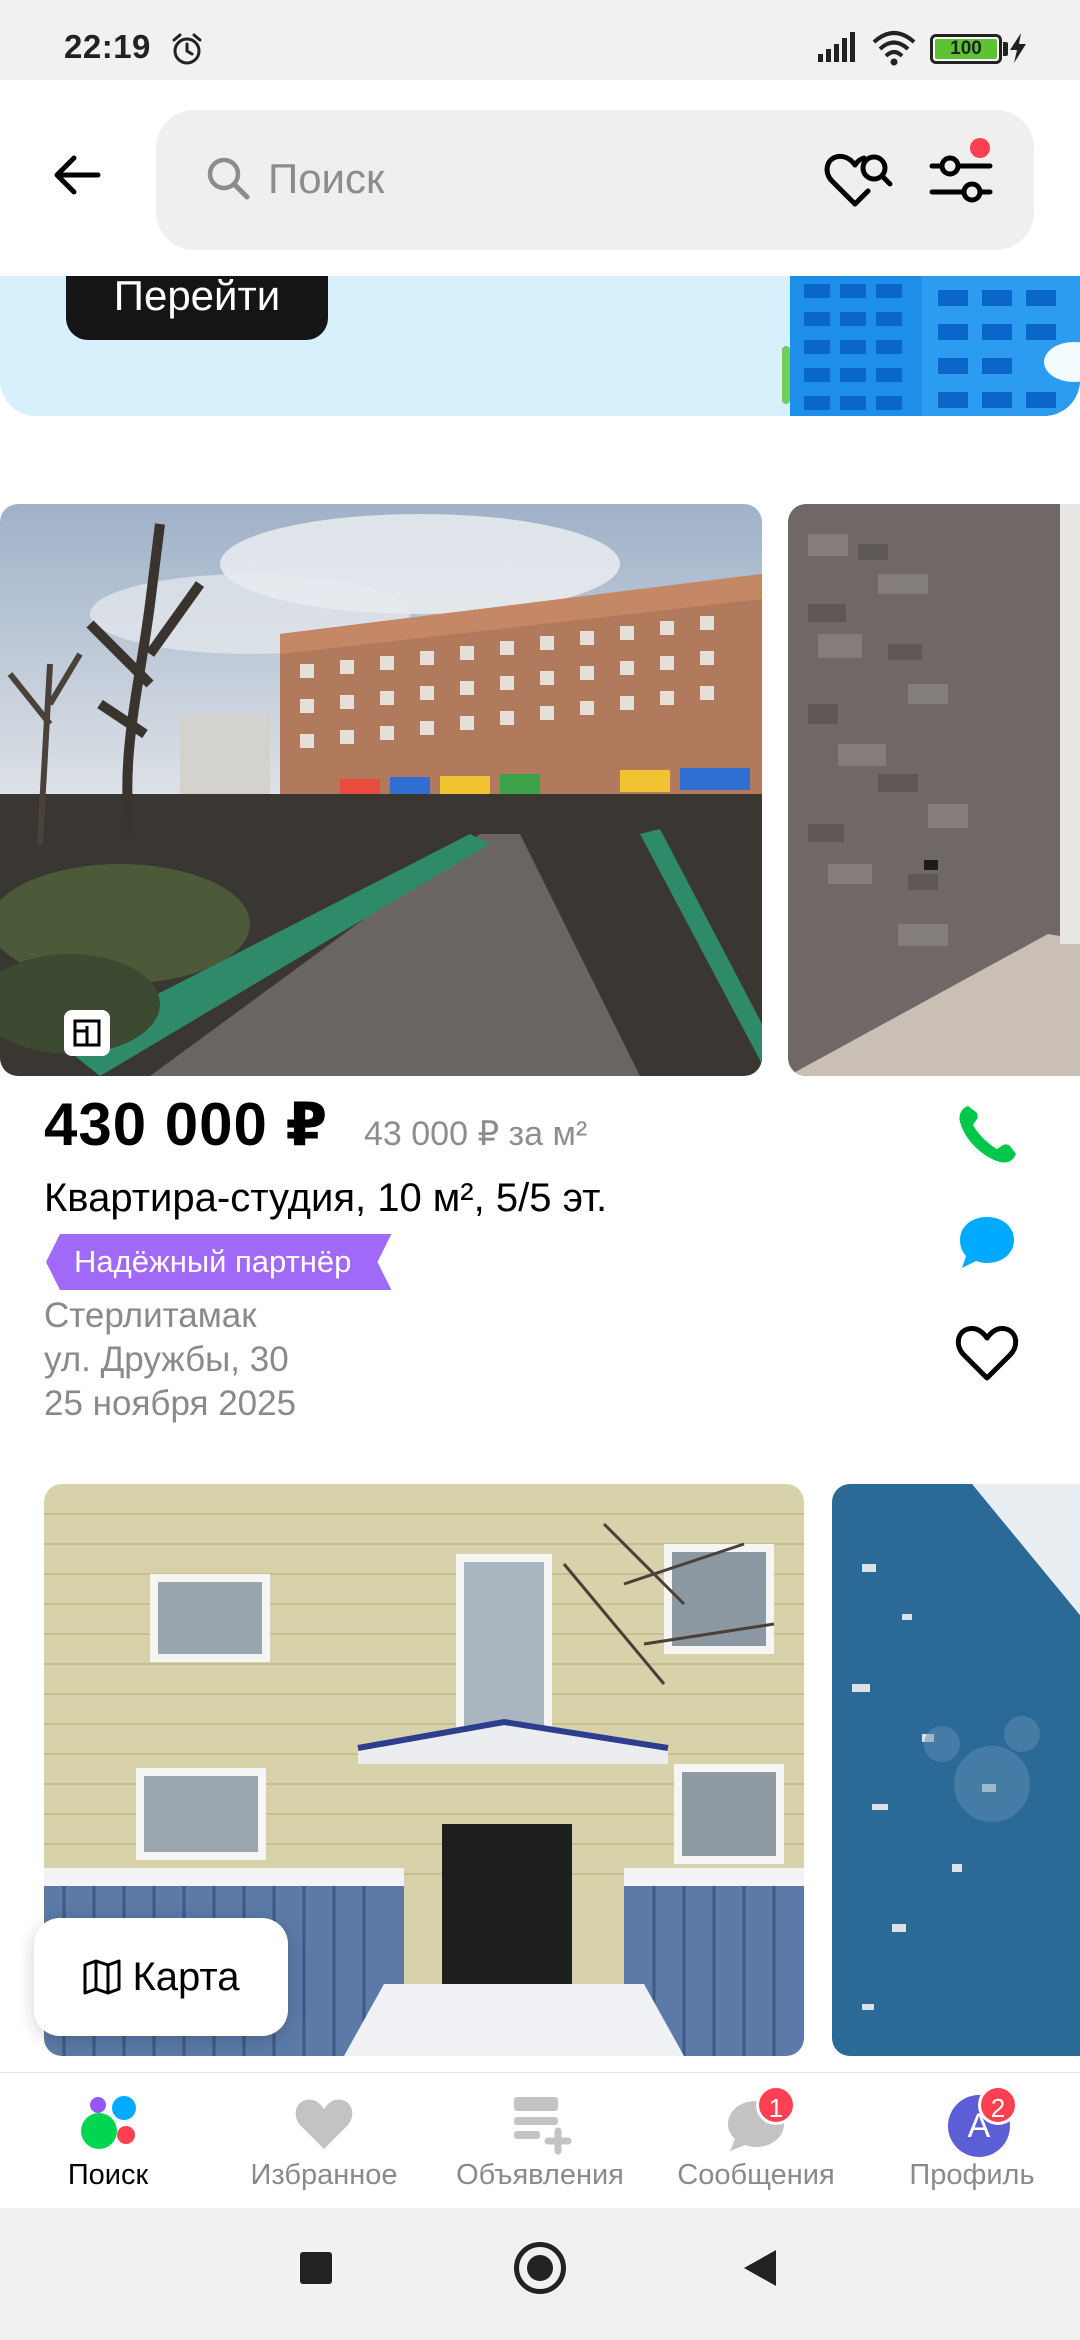 The image size is (1080, 2340). I want to click on nav-item-listings: Объявления, so click(540, 2141).